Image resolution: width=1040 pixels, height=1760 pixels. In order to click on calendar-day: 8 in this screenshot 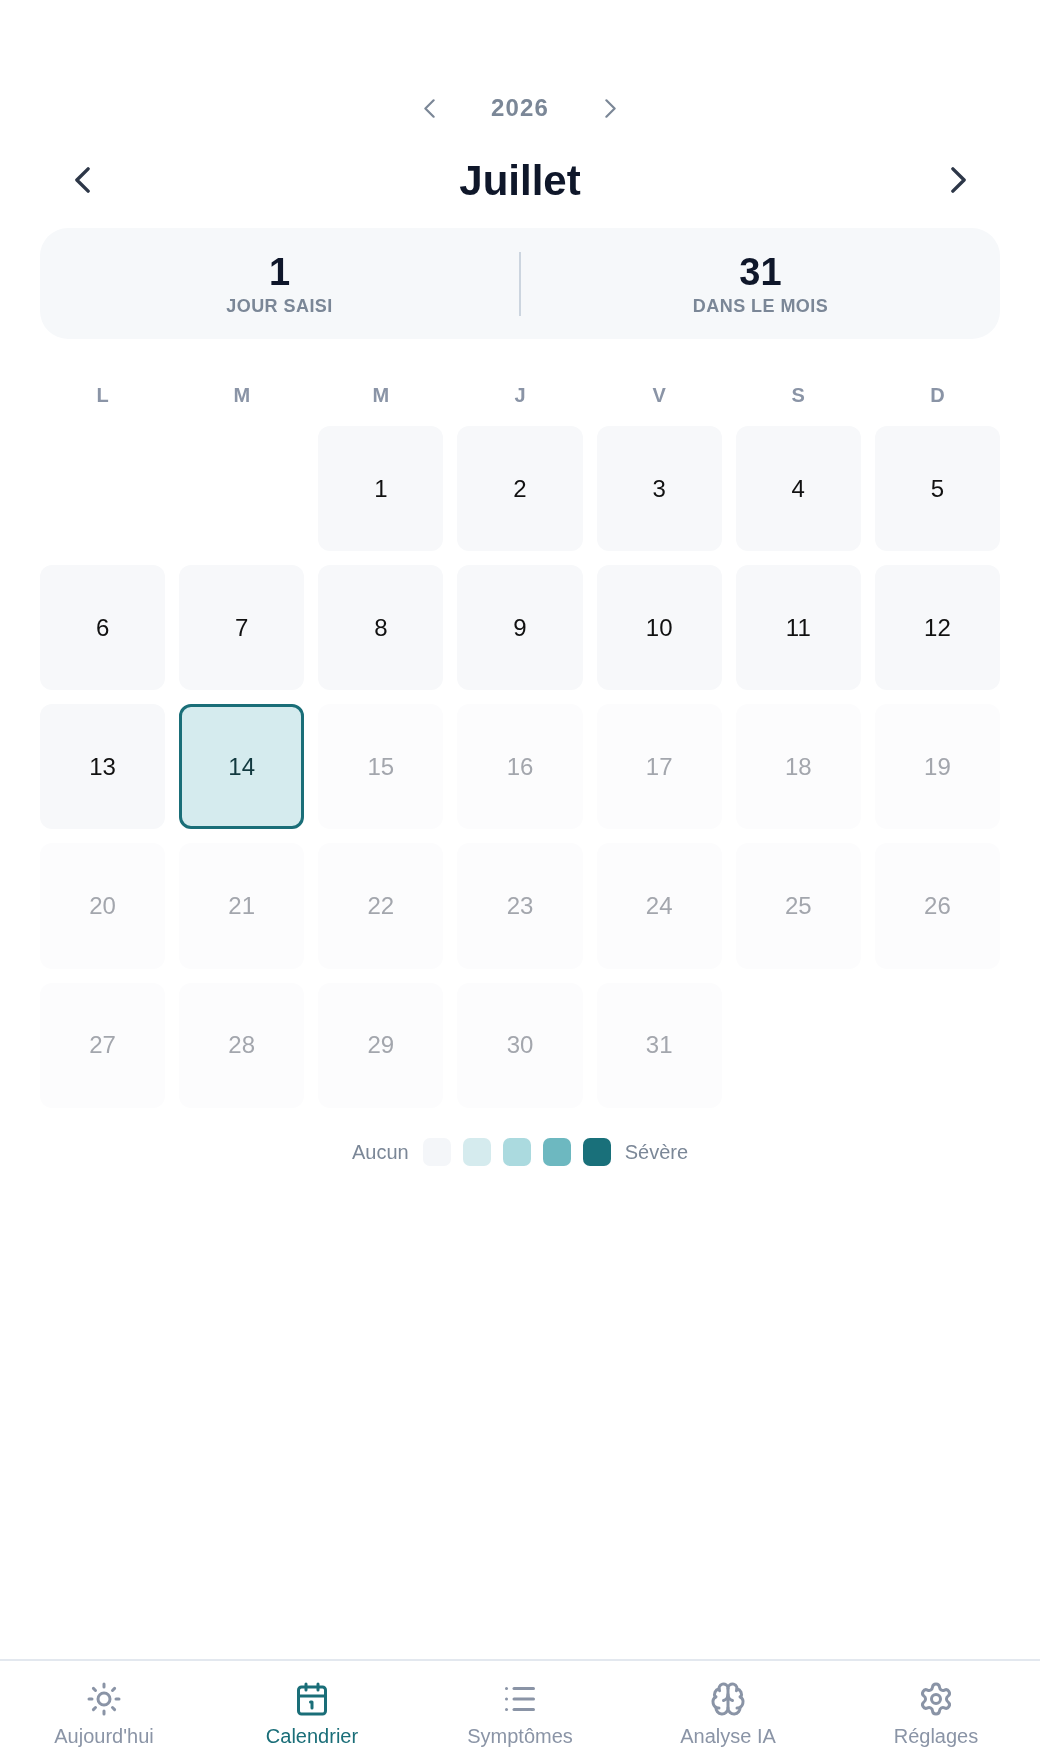, I will do `click(381, 628)`.